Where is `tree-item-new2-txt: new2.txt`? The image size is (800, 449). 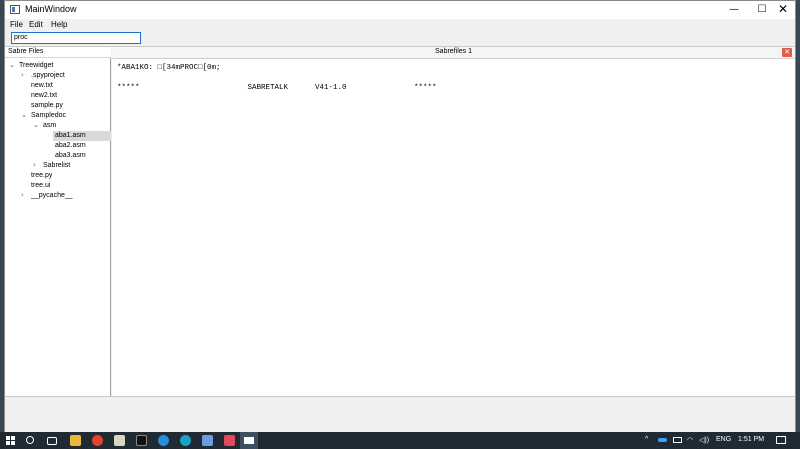 tree-item-new2-txt: new2.txt is located at coordinates (44, 96).